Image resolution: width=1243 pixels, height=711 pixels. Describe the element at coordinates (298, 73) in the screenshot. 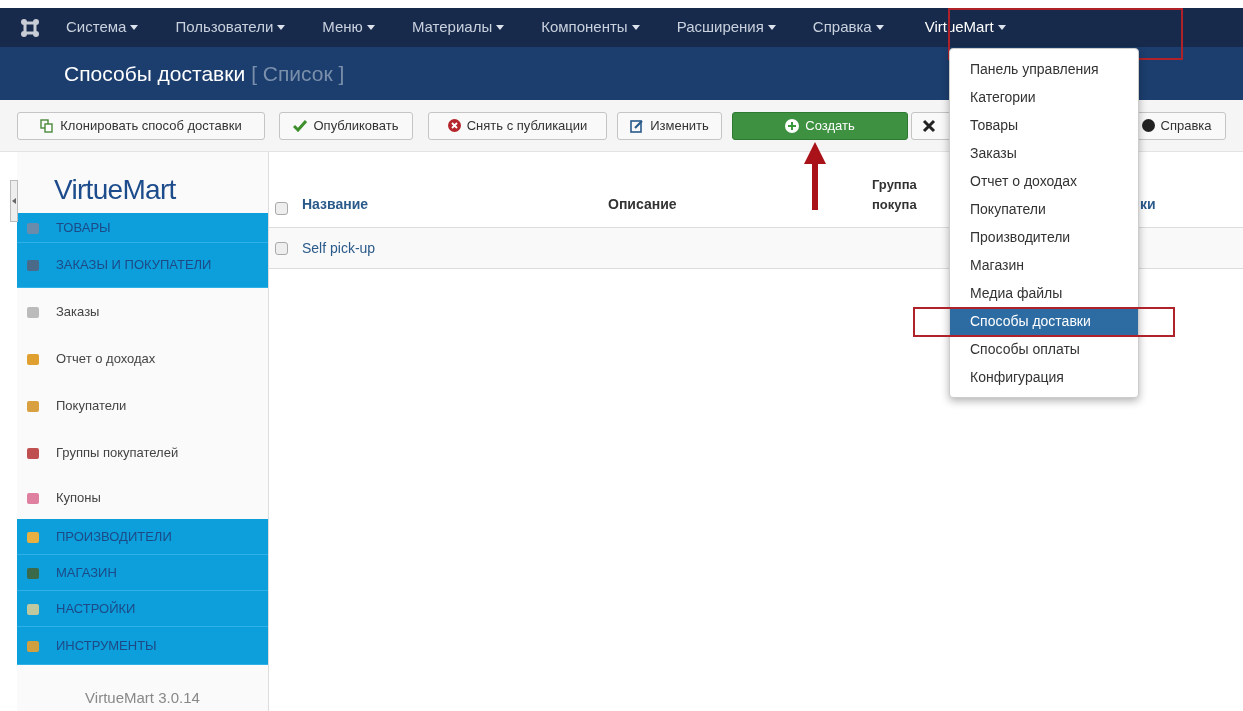

I see `page-subtitle: [ Список ]` at that location.